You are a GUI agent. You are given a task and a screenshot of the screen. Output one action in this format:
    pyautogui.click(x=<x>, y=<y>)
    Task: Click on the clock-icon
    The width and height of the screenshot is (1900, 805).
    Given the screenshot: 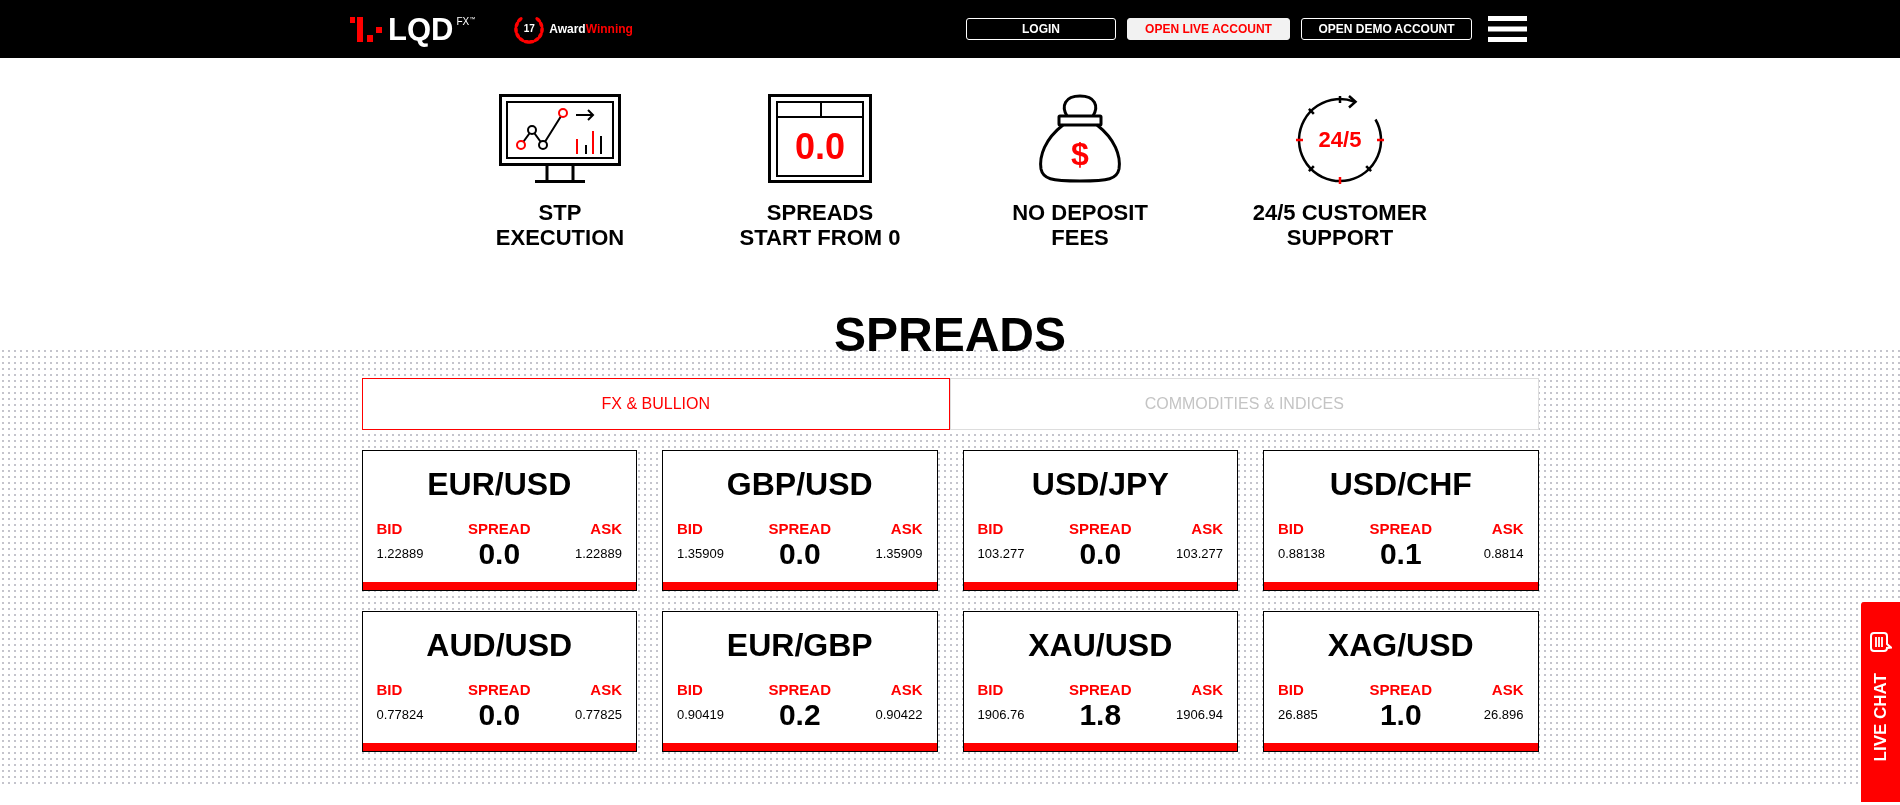 What is the action you would take?
    pyautogui.click(x=1340, y=138)
    